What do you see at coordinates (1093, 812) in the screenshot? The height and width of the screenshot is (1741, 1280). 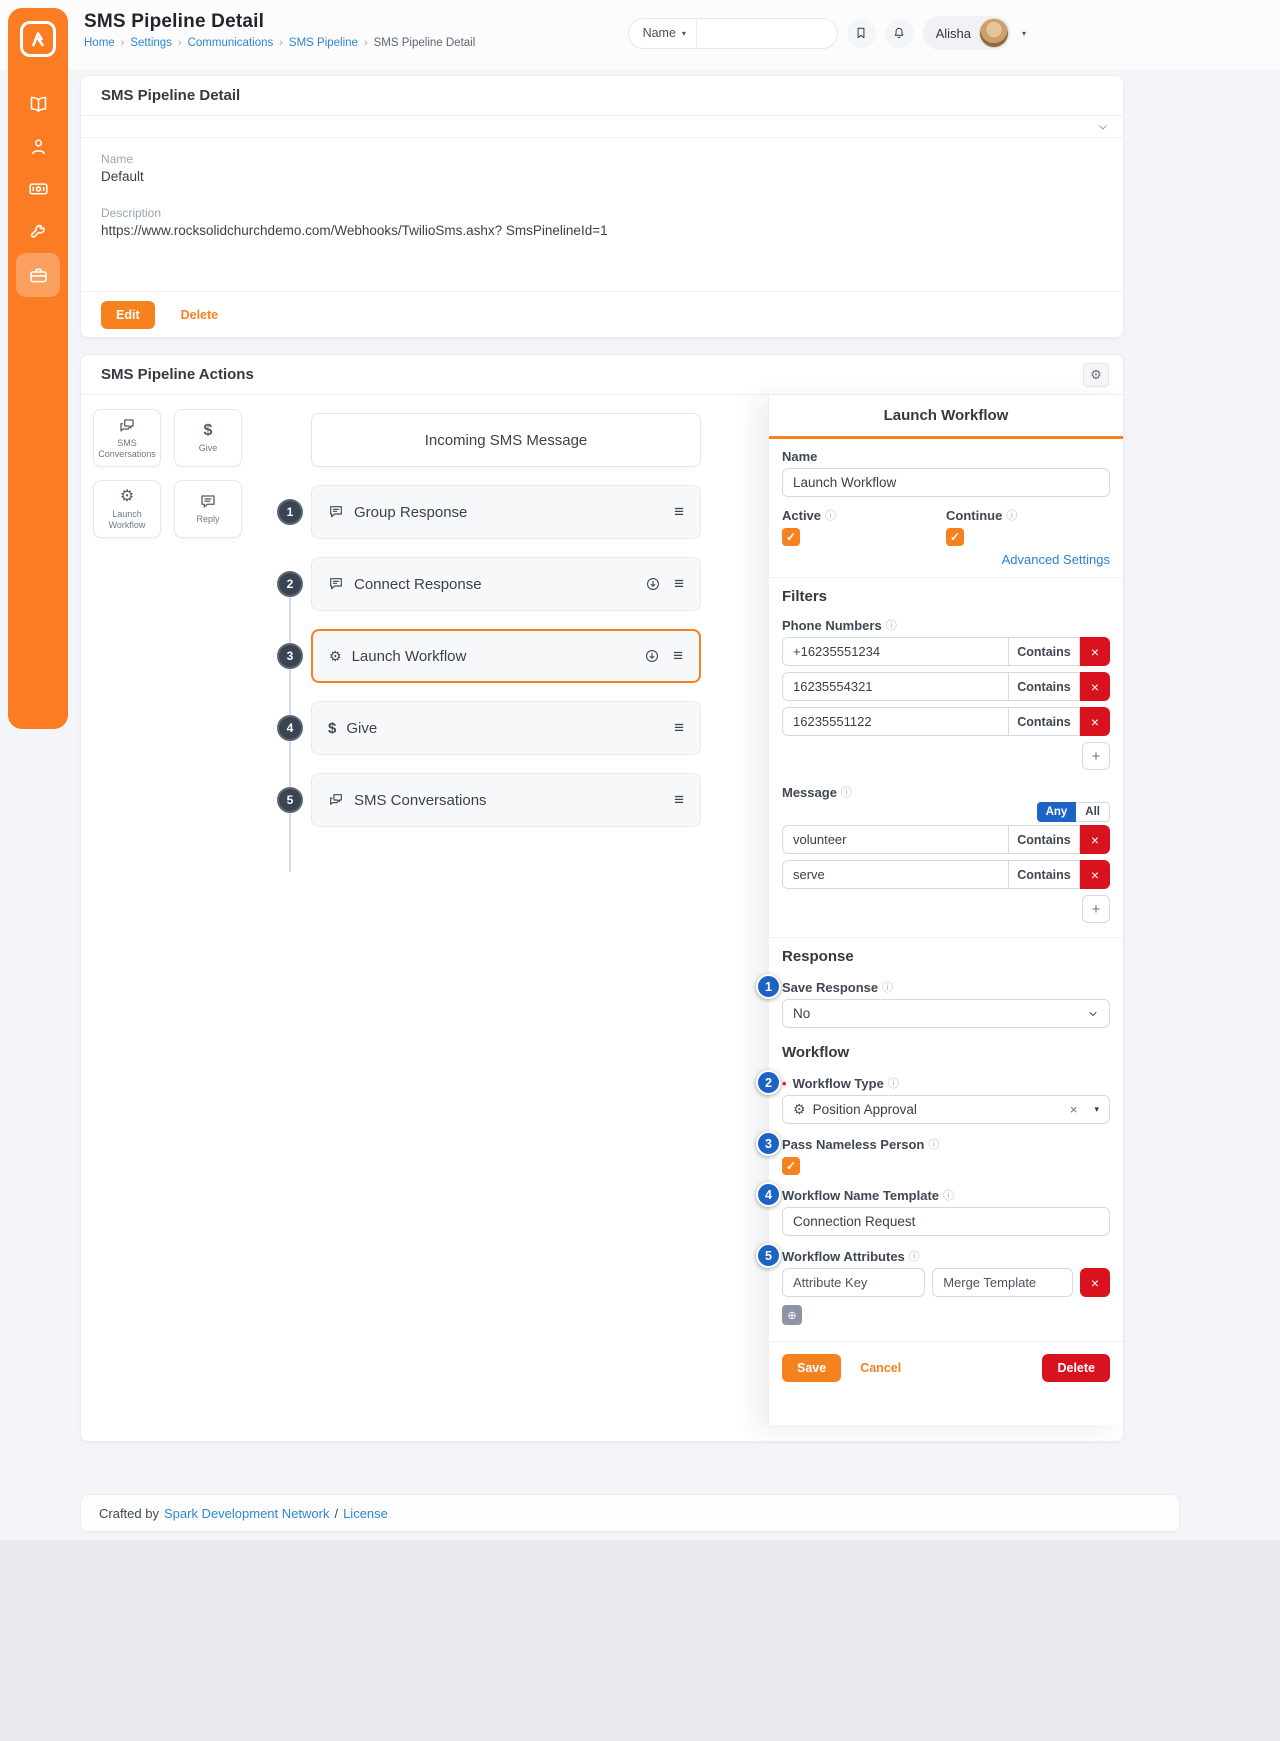 I see `all-toggle: All` at bounding box center [1093, 812].